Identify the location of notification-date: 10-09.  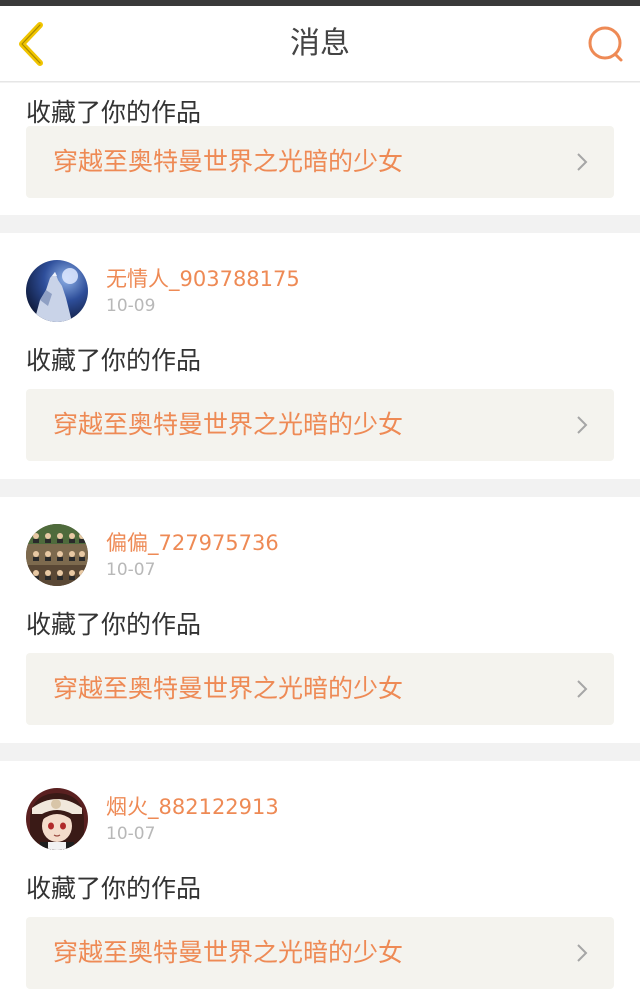
(131, 306).